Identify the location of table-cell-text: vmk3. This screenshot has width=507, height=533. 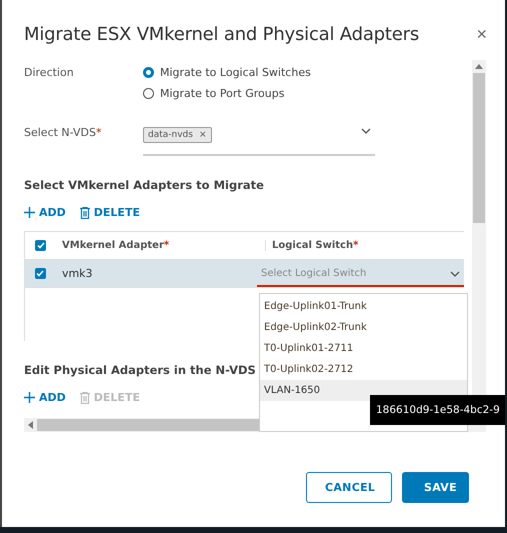
(78, 273).